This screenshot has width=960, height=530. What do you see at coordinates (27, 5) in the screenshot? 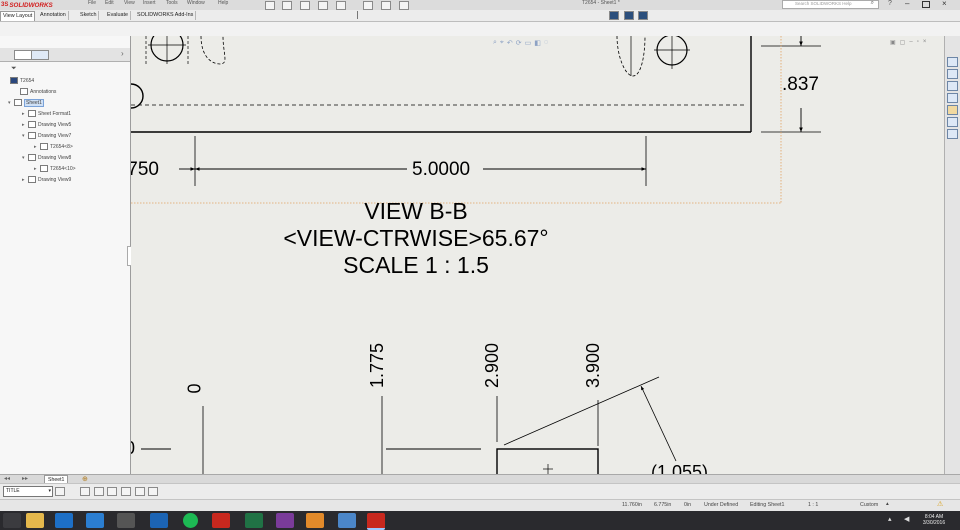
I see `solidworks-logo: 3S SOLIDWORKS` at bounding box center [27, 5].